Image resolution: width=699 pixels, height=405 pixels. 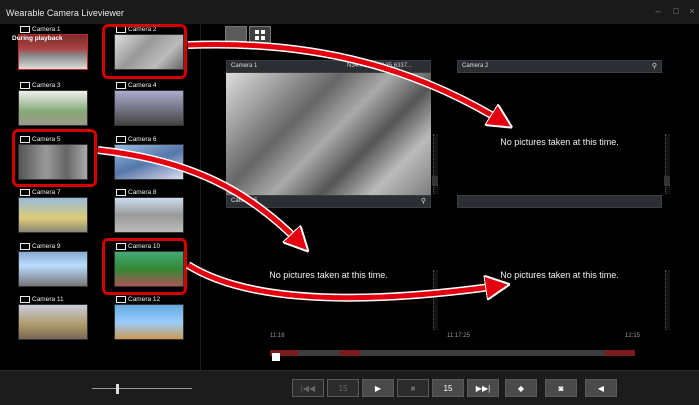 I want to click on snapshot-button: ◙, so click(x=561, y=388).